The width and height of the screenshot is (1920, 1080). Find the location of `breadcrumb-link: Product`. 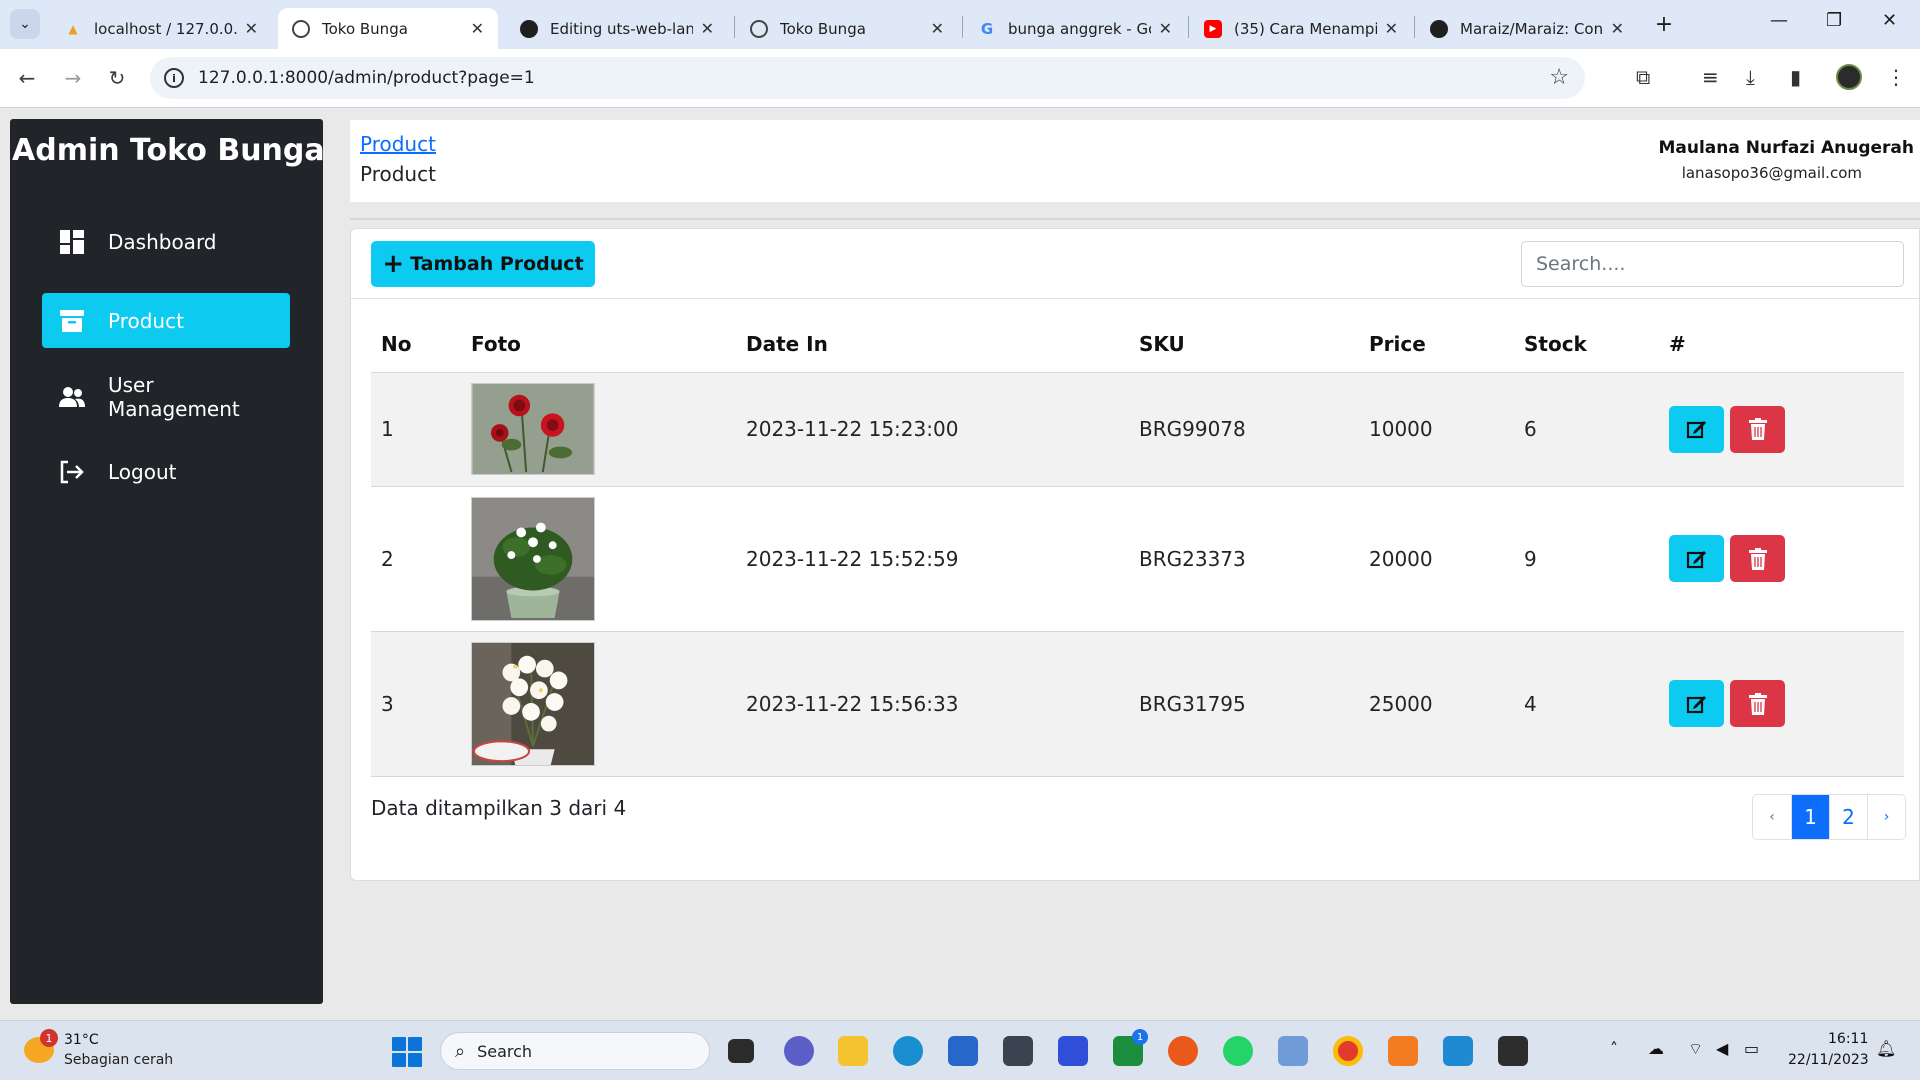

breadcrumb-link: Product is located at coordinates (398, 144).